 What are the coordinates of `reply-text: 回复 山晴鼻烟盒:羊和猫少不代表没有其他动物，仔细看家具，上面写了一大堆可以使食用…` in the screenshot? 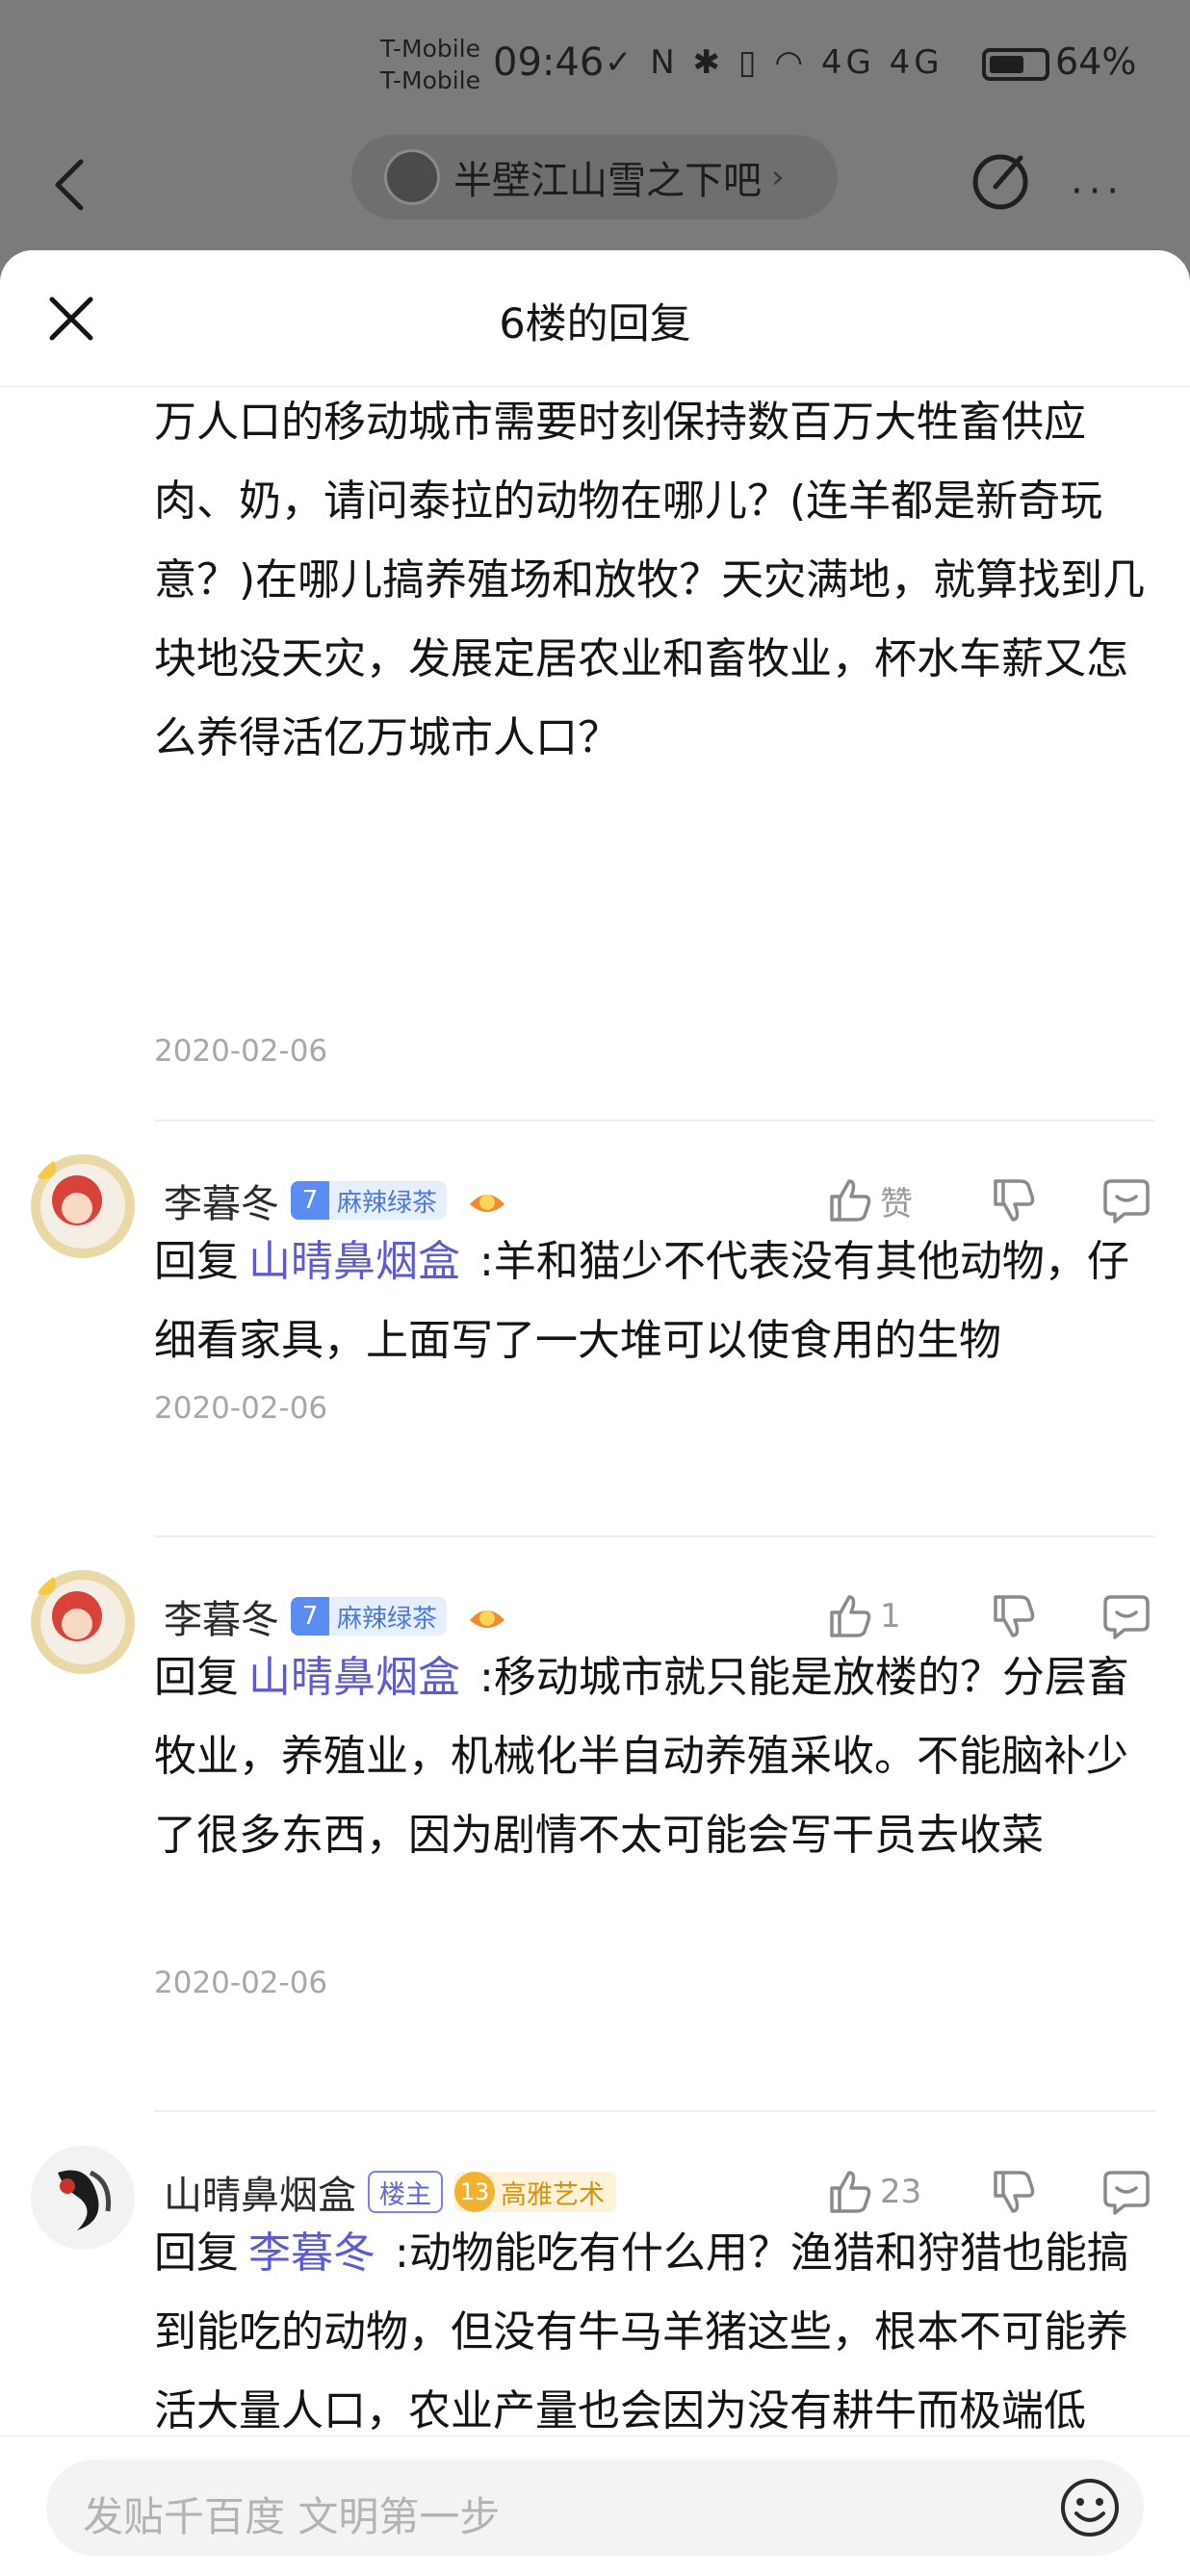 It's located at (642, 1301).